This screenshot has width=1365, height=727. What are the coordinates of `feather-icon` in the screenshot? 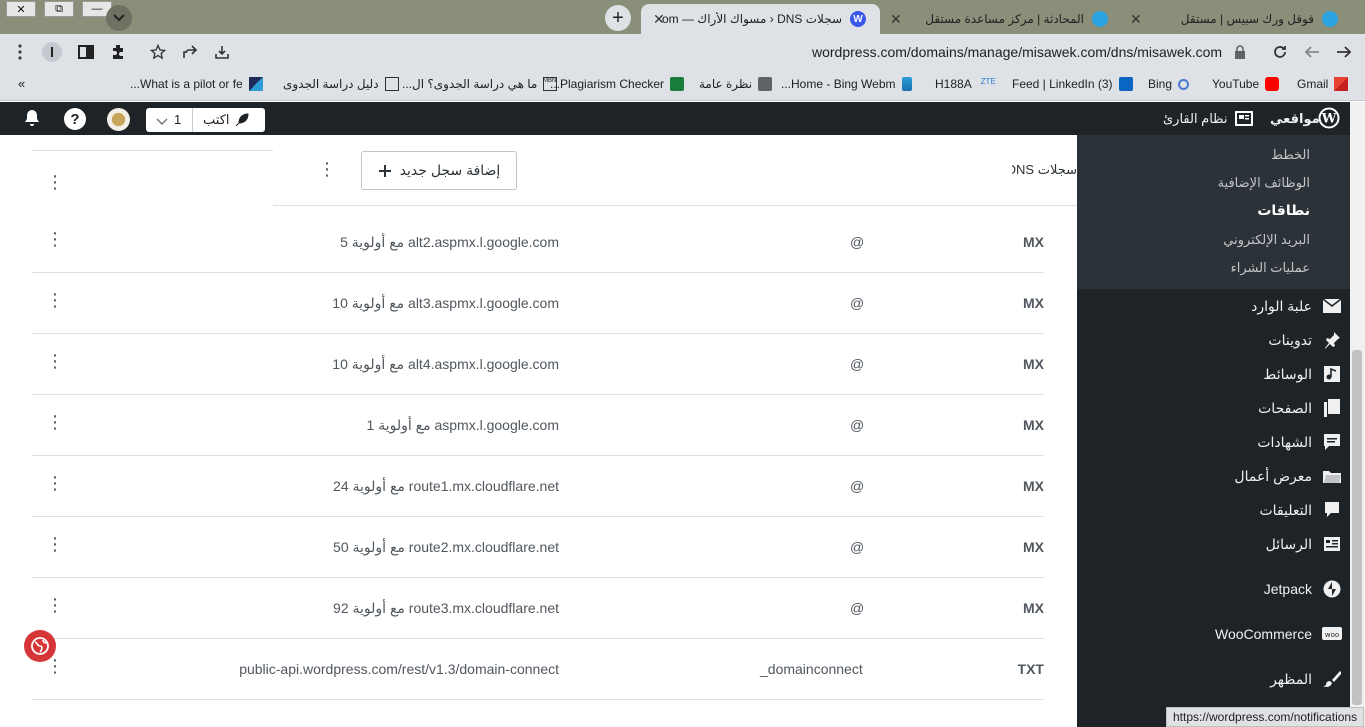 It's located at (242, 122).